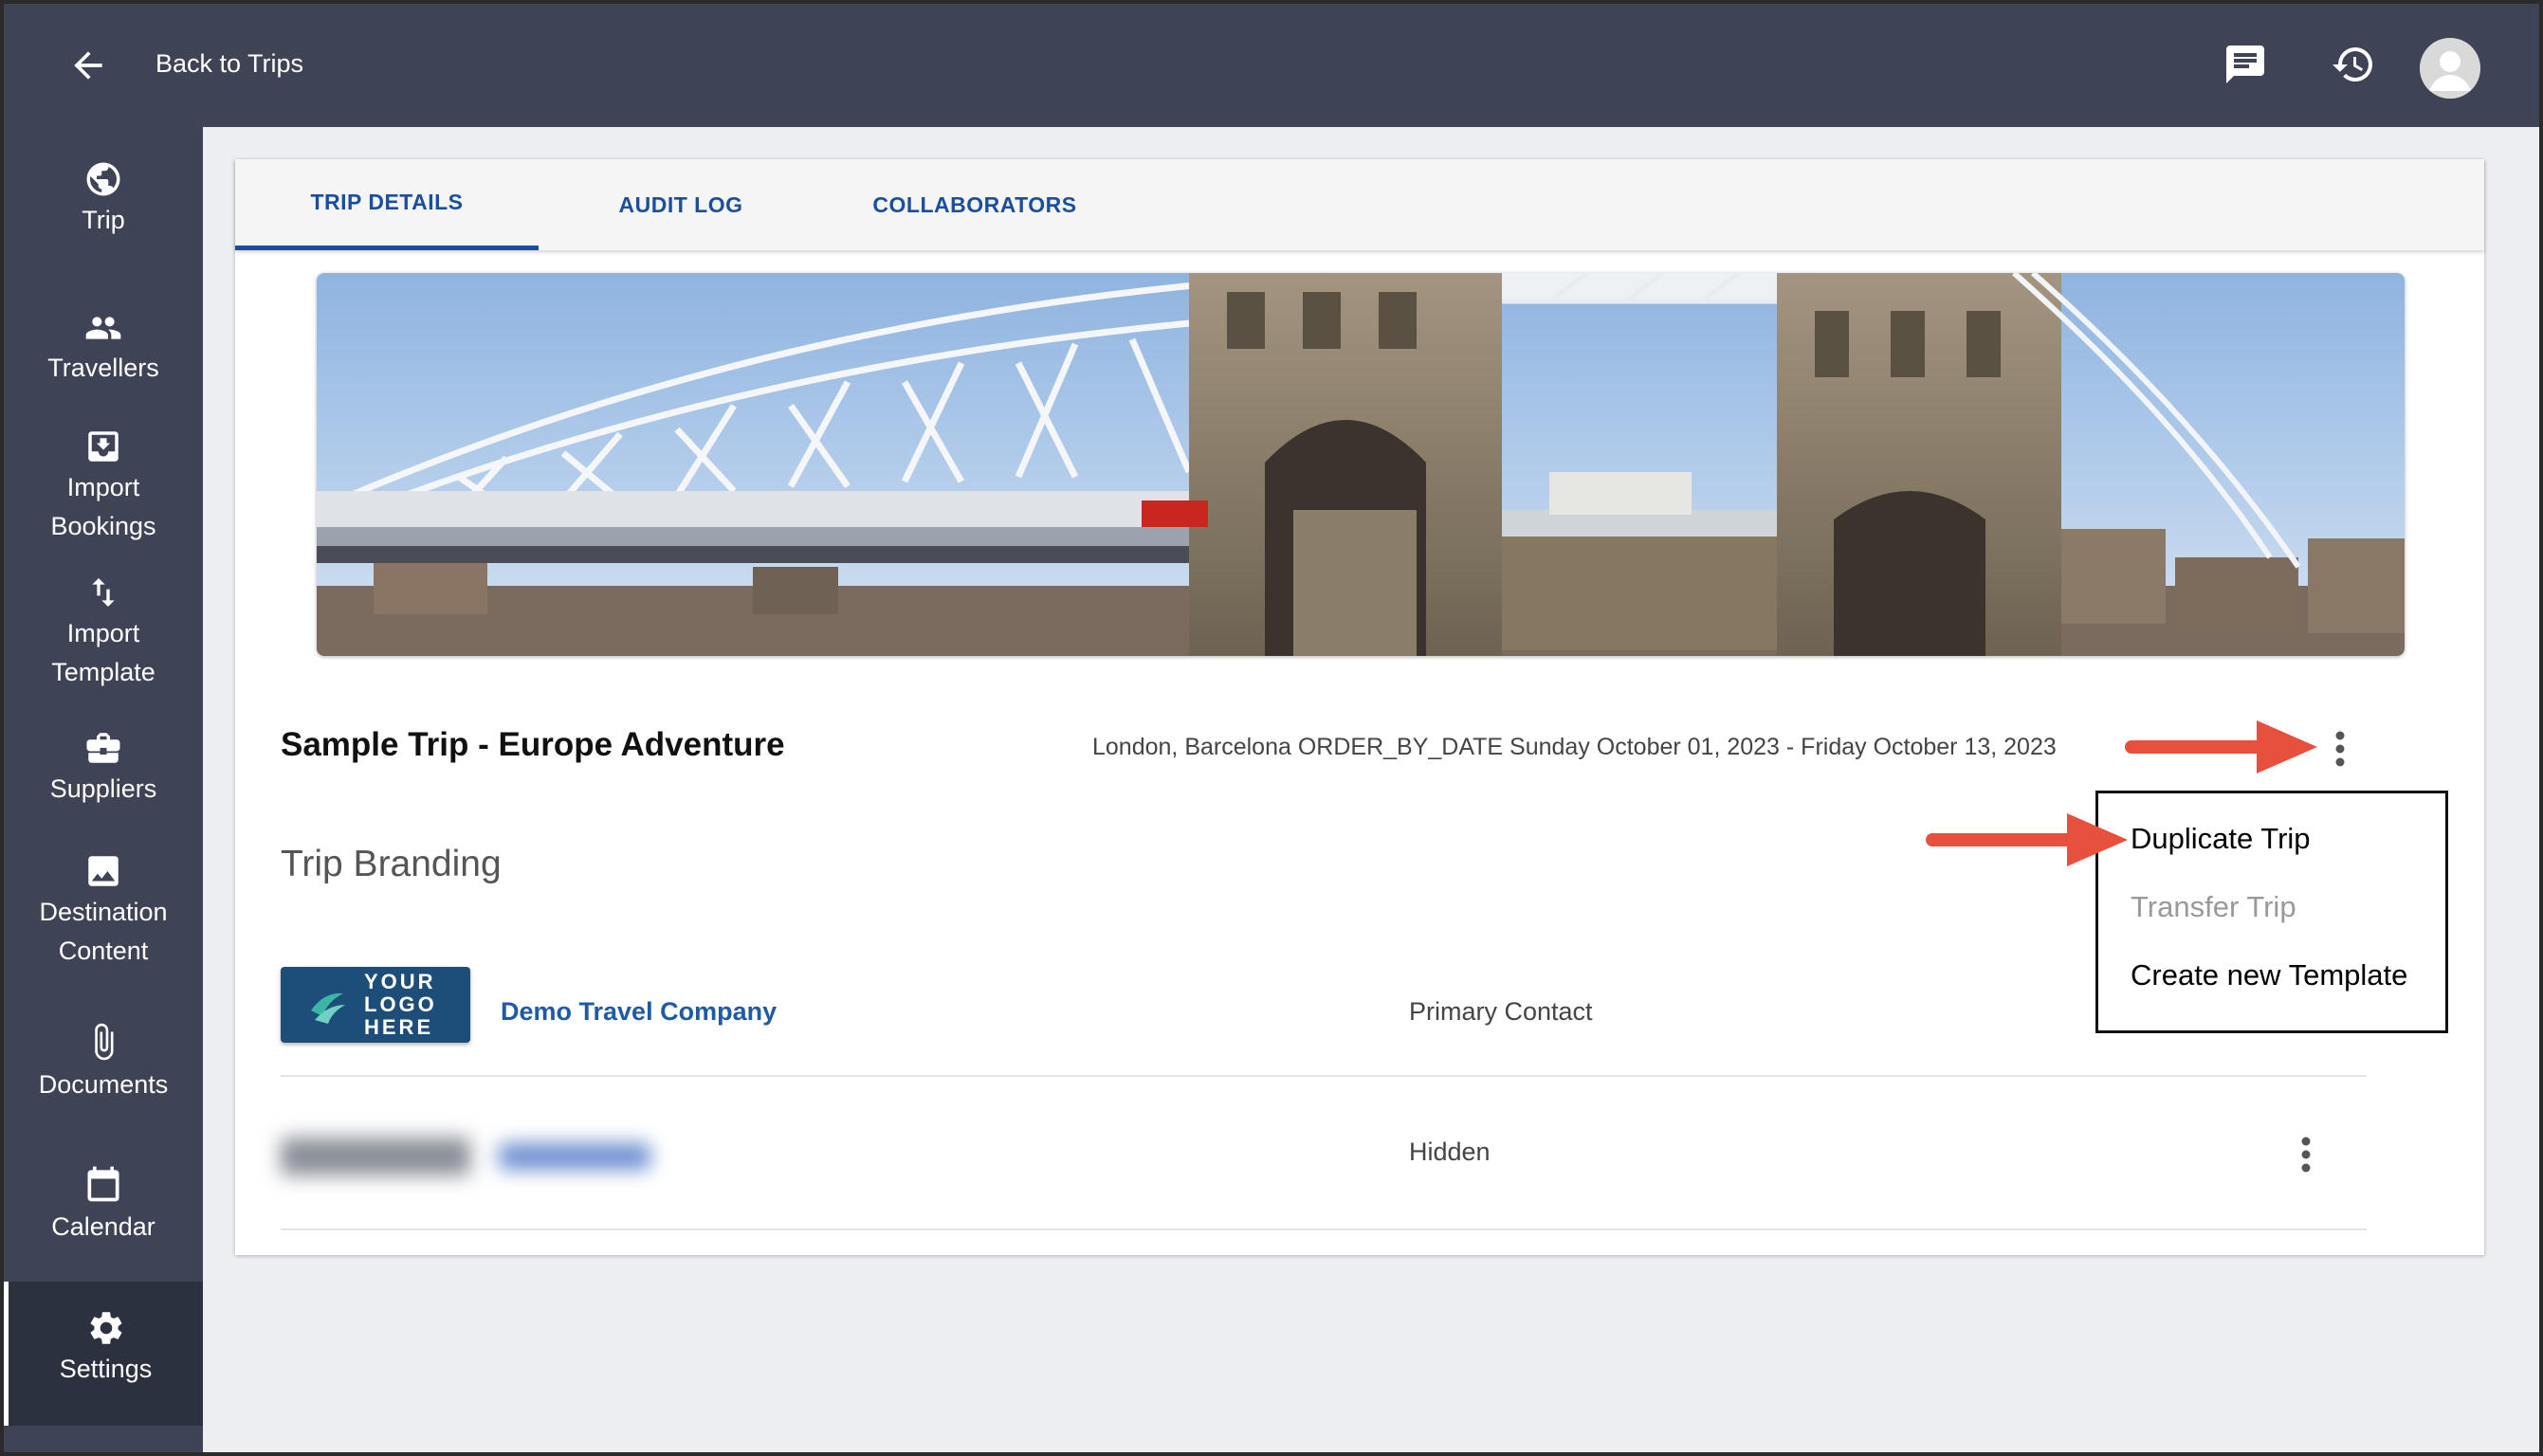 This screenshot has height=1456, width=2543. I want to click on sidebar-item-settings: Settings, so click(103, 1354).